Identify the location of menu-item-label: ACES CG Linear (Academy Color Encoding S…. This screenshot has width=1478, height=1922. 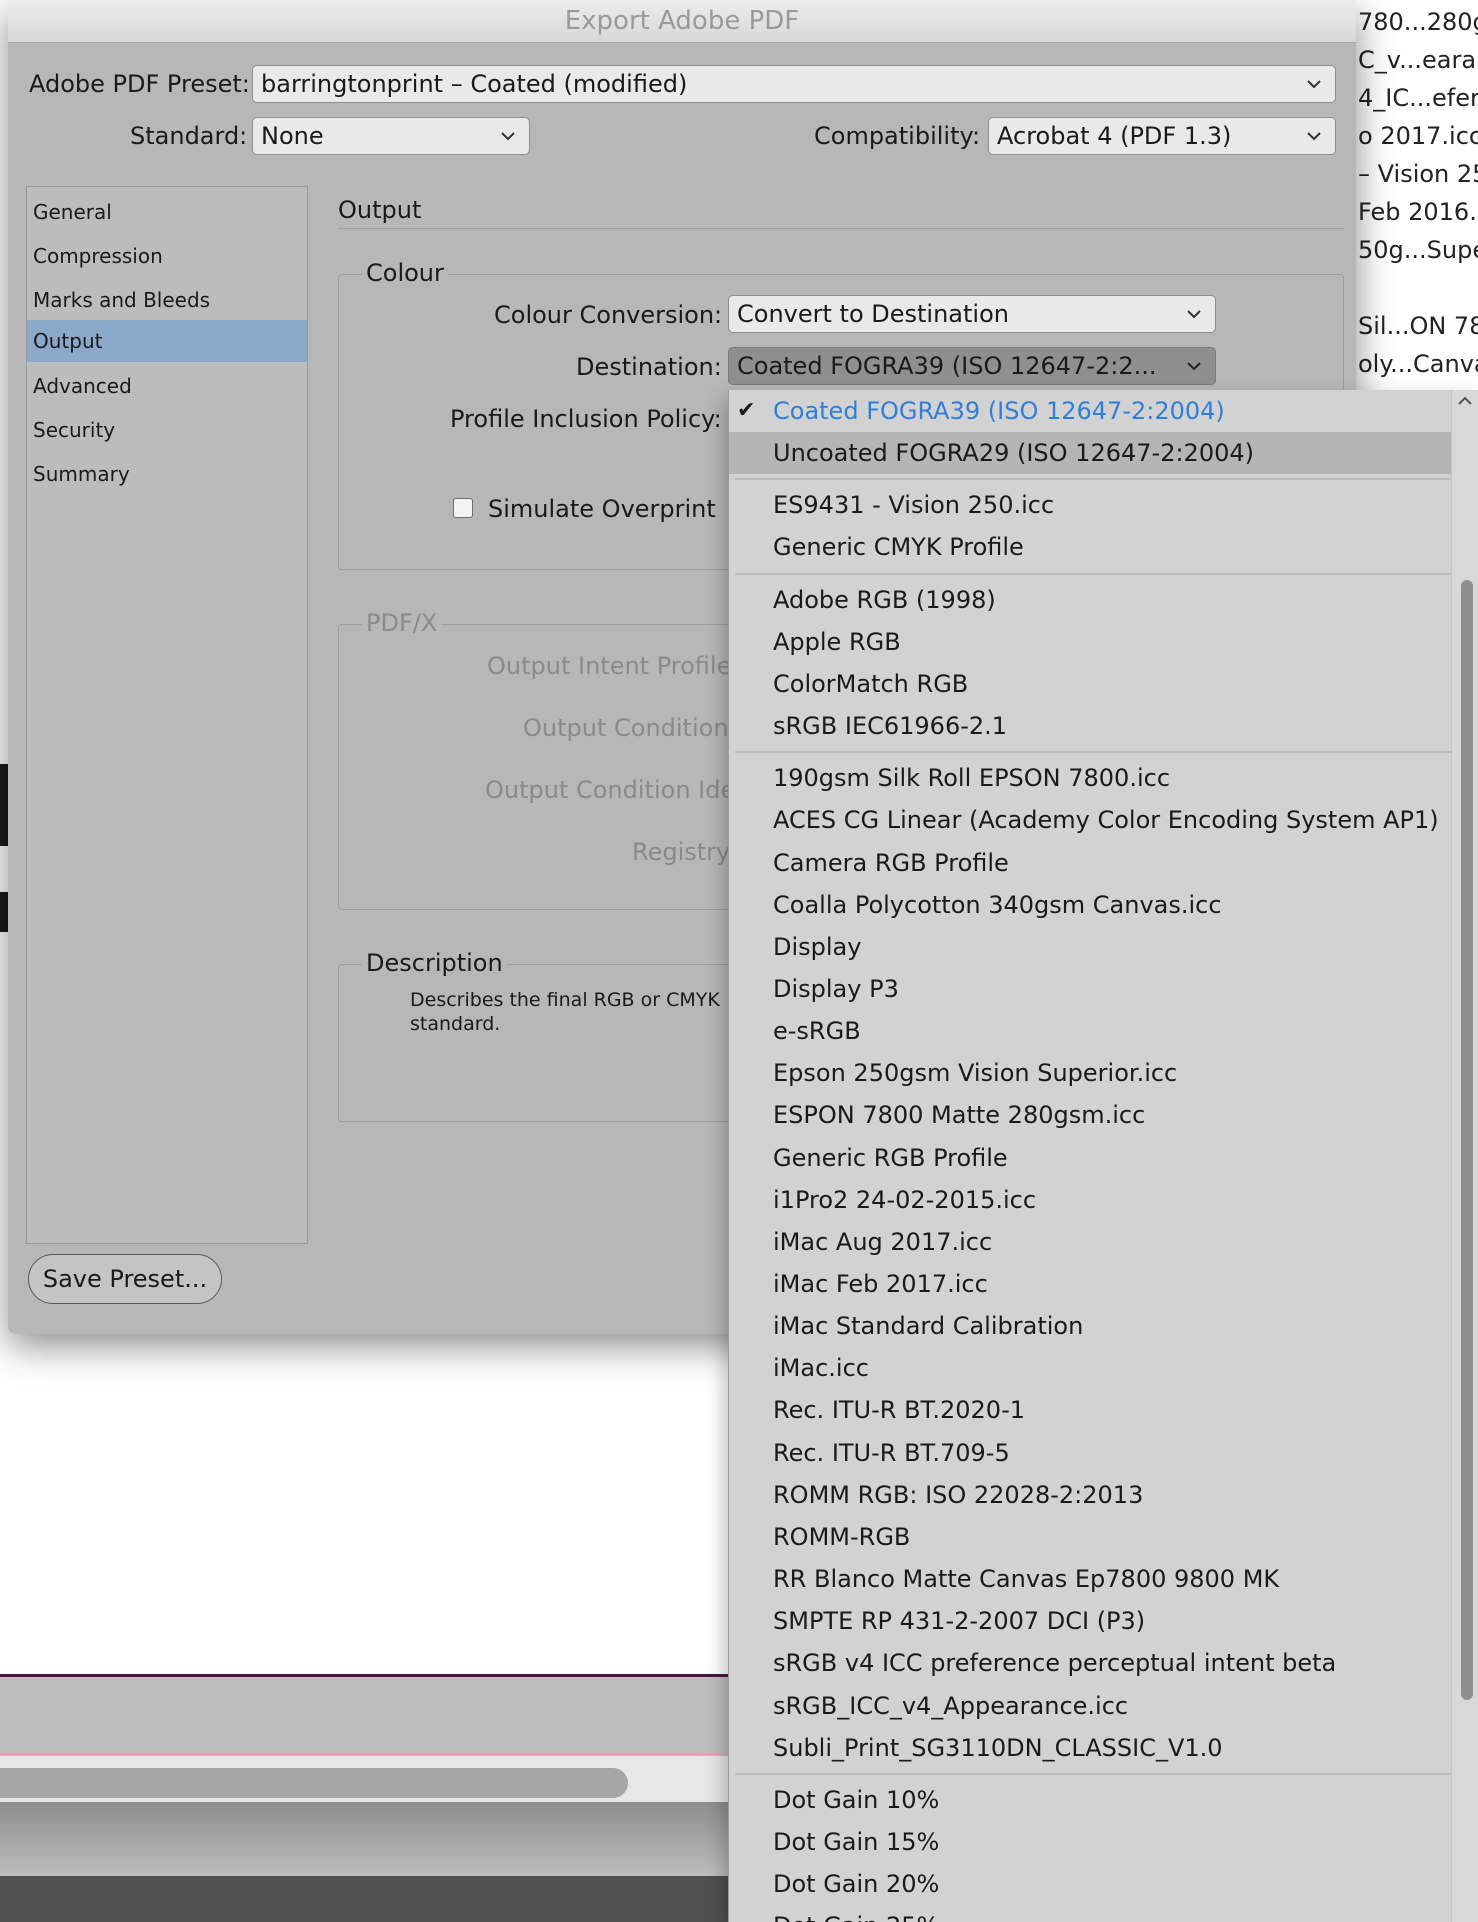
(1106, 820).